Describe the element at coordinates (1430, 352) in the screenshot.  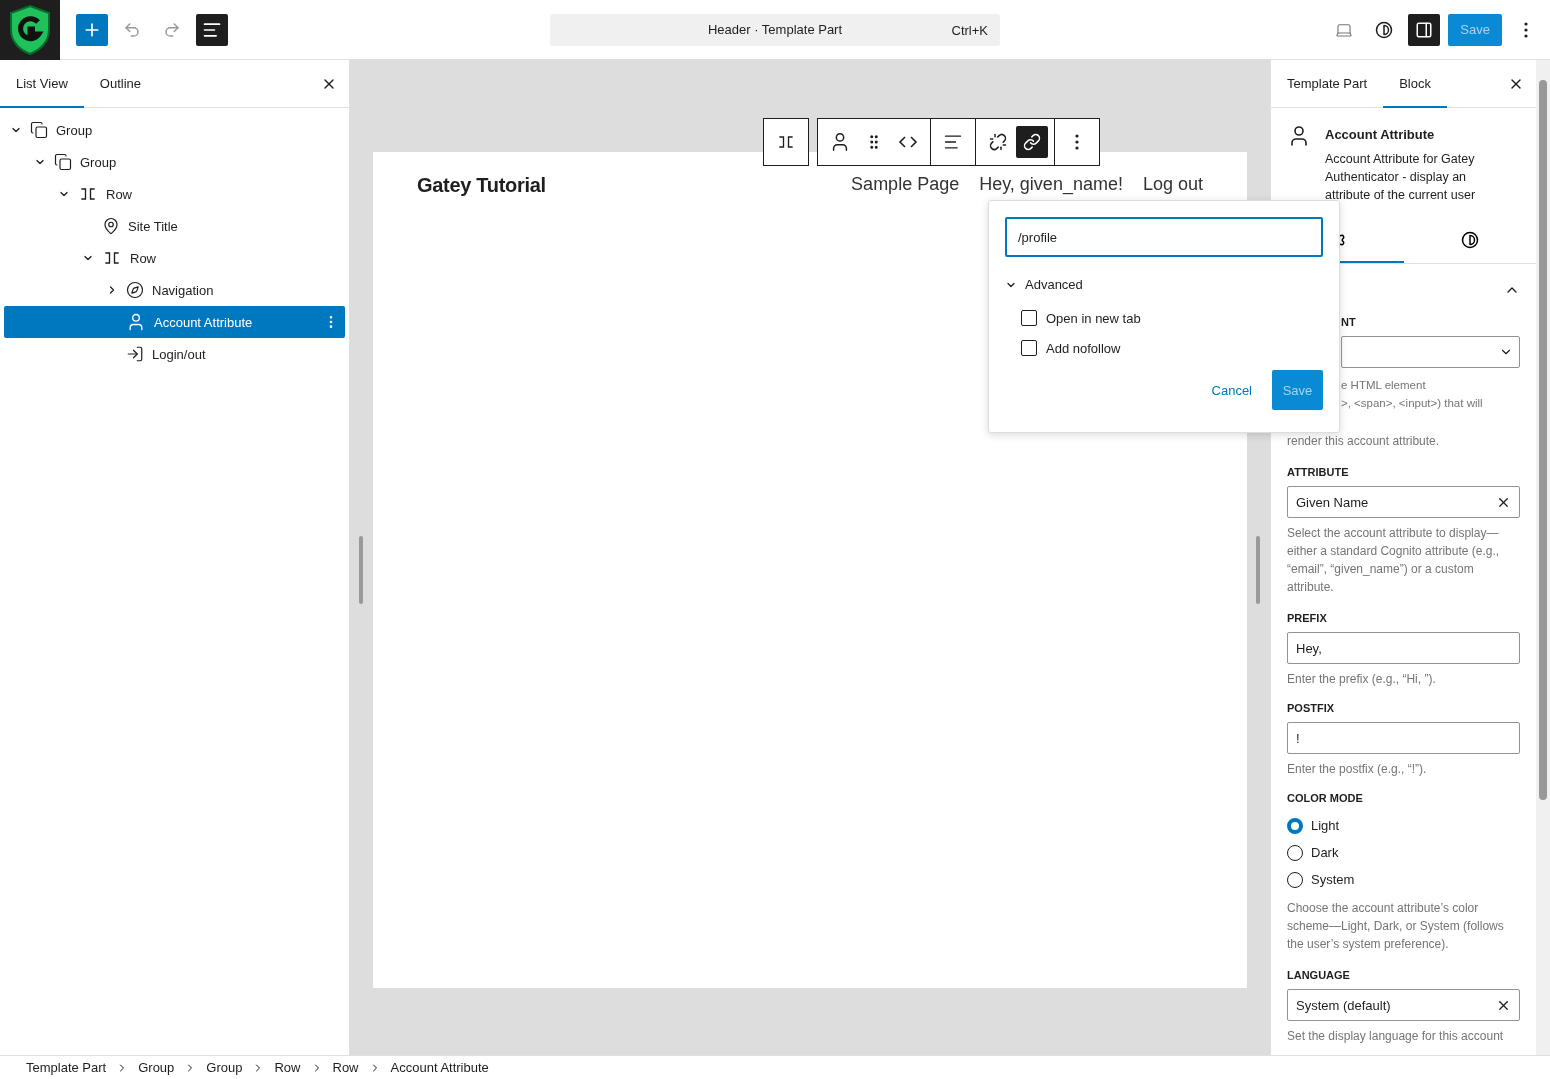
I see `element-select` at that location.